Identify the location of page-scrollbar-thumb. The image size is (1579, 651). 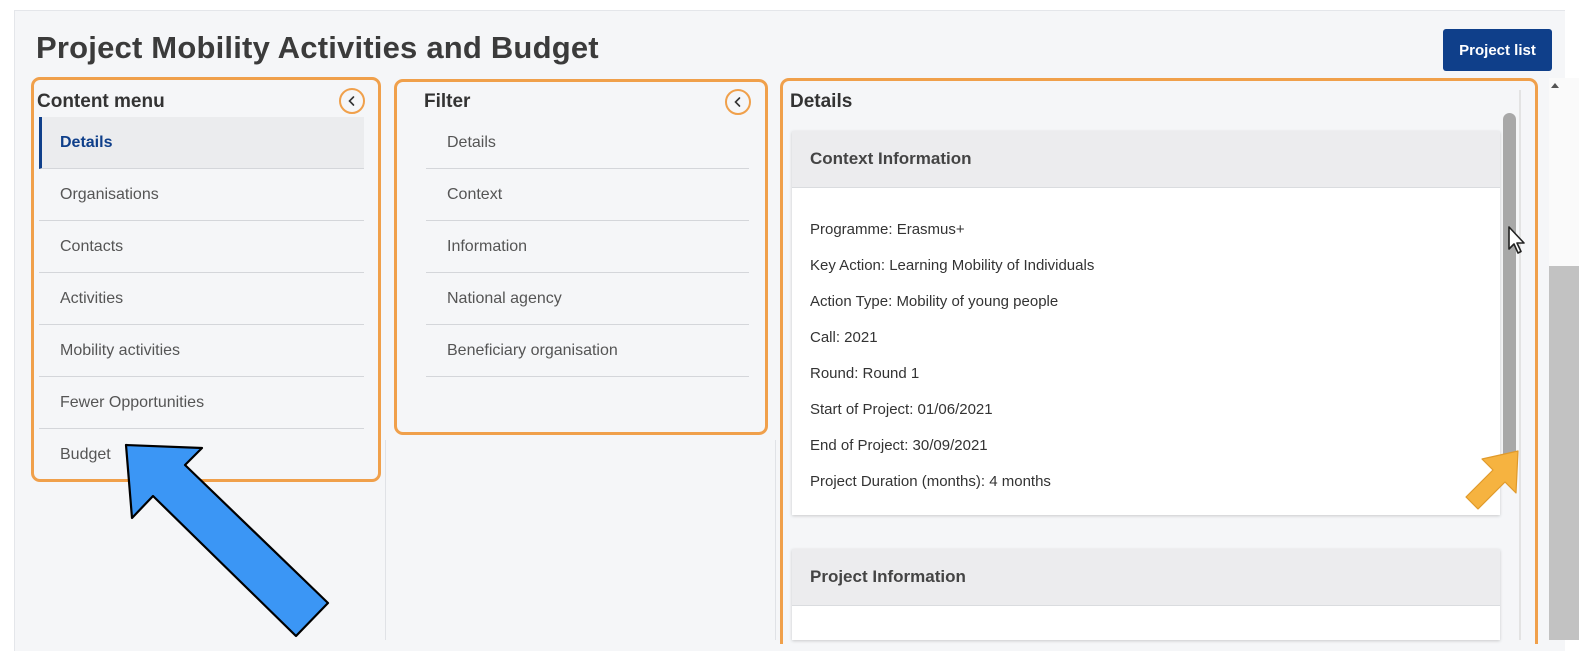
(1564, 453).